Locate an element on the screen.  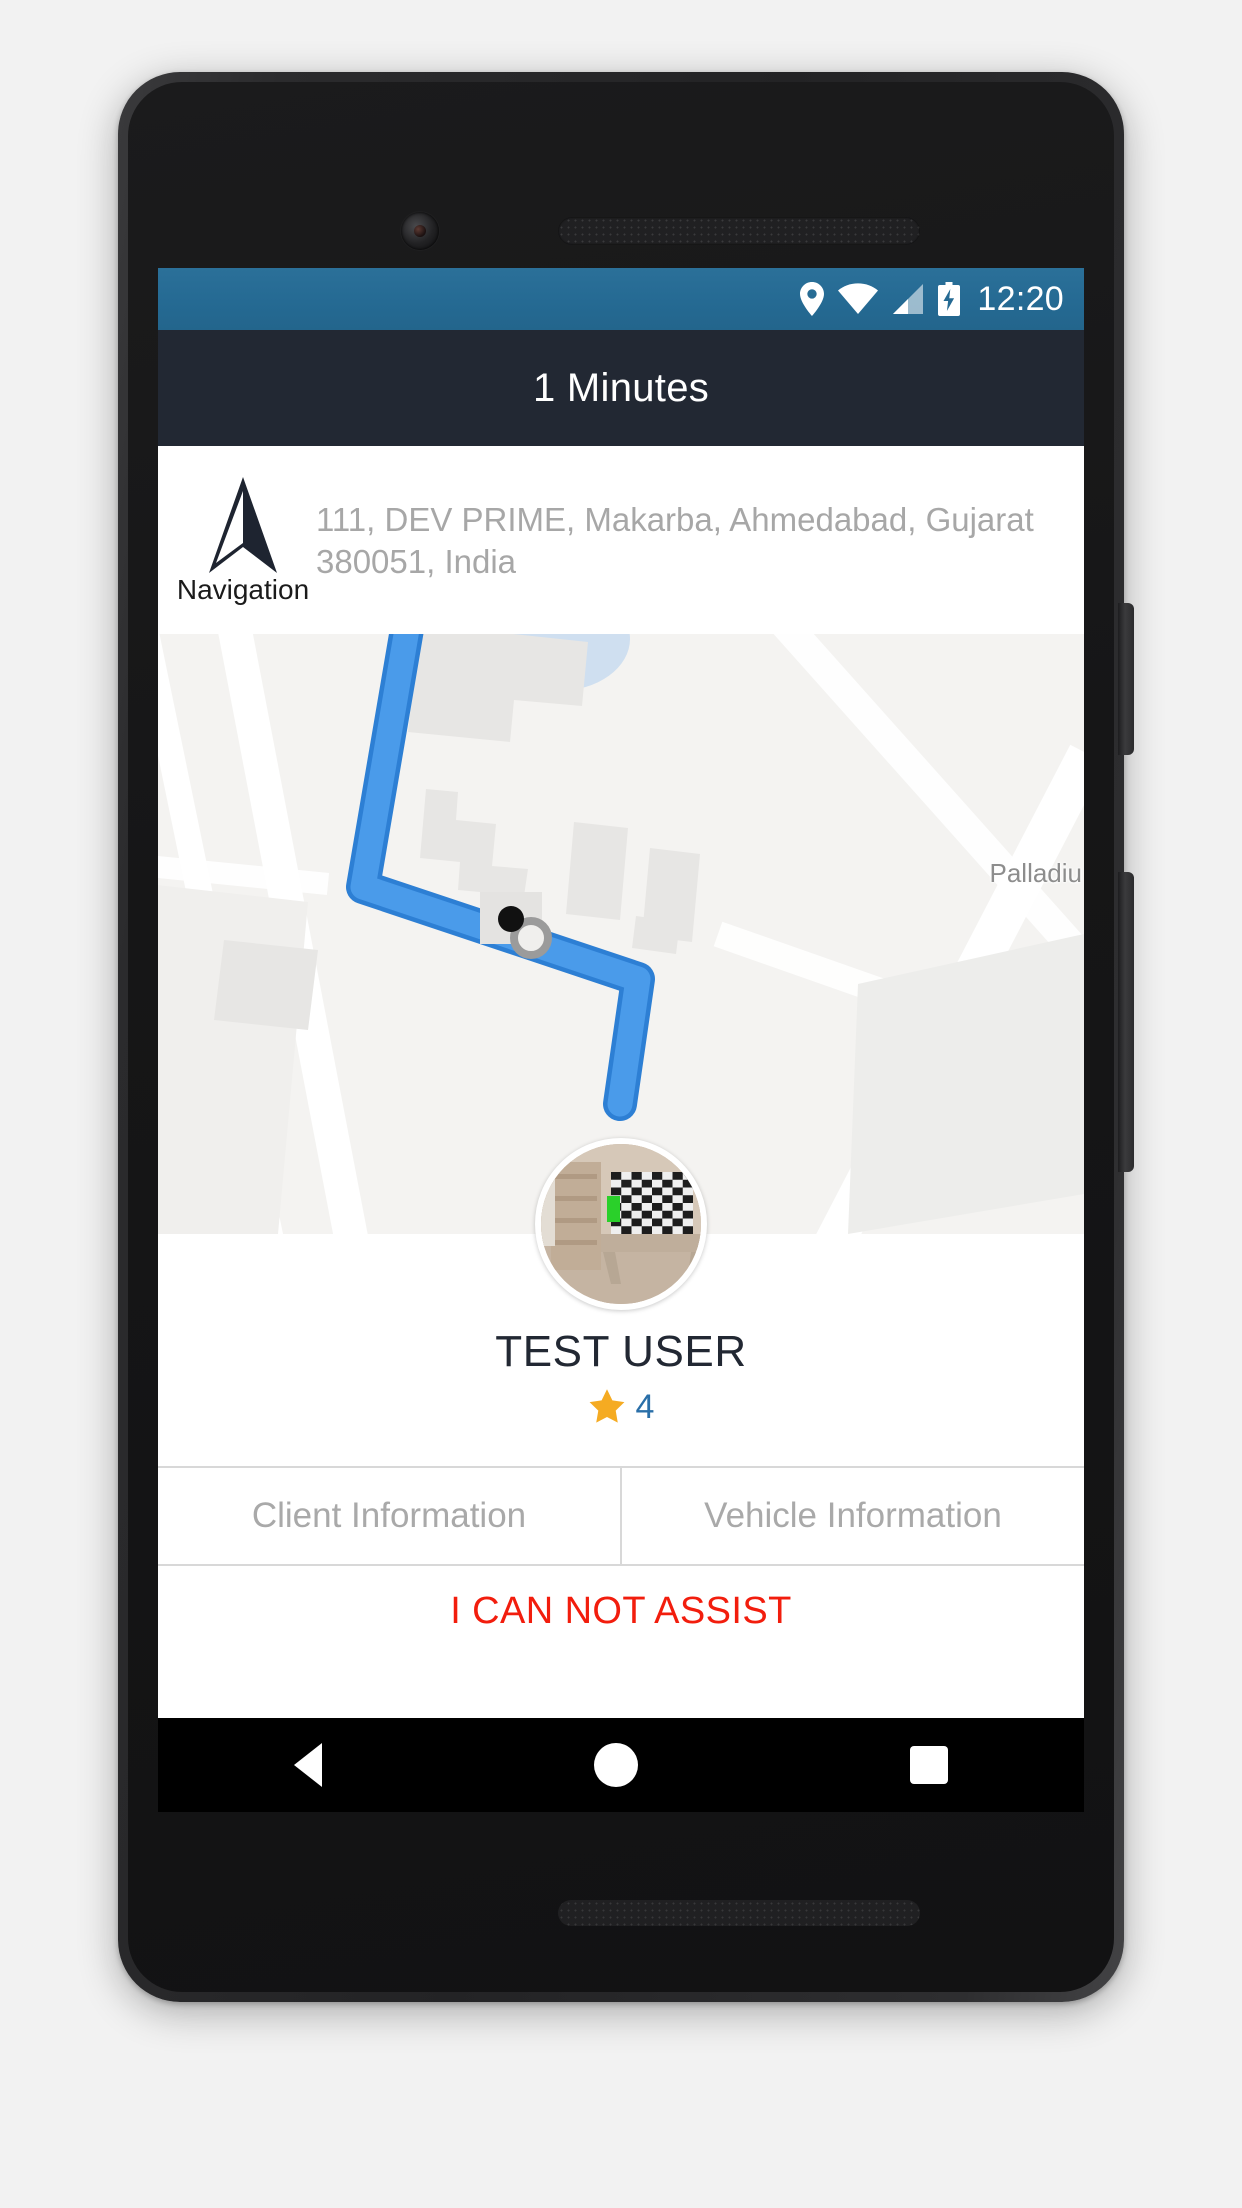
android-navigation-bar is located at coordinates (621, 1765).